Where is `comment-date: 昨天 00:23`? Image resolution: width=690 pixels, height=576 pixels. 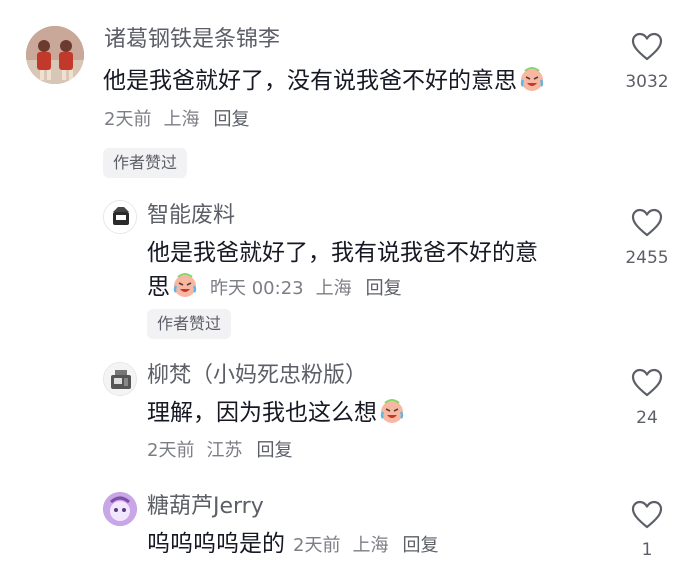
comment-date: 昨天 00:23 is located at coordinates (257, 288).